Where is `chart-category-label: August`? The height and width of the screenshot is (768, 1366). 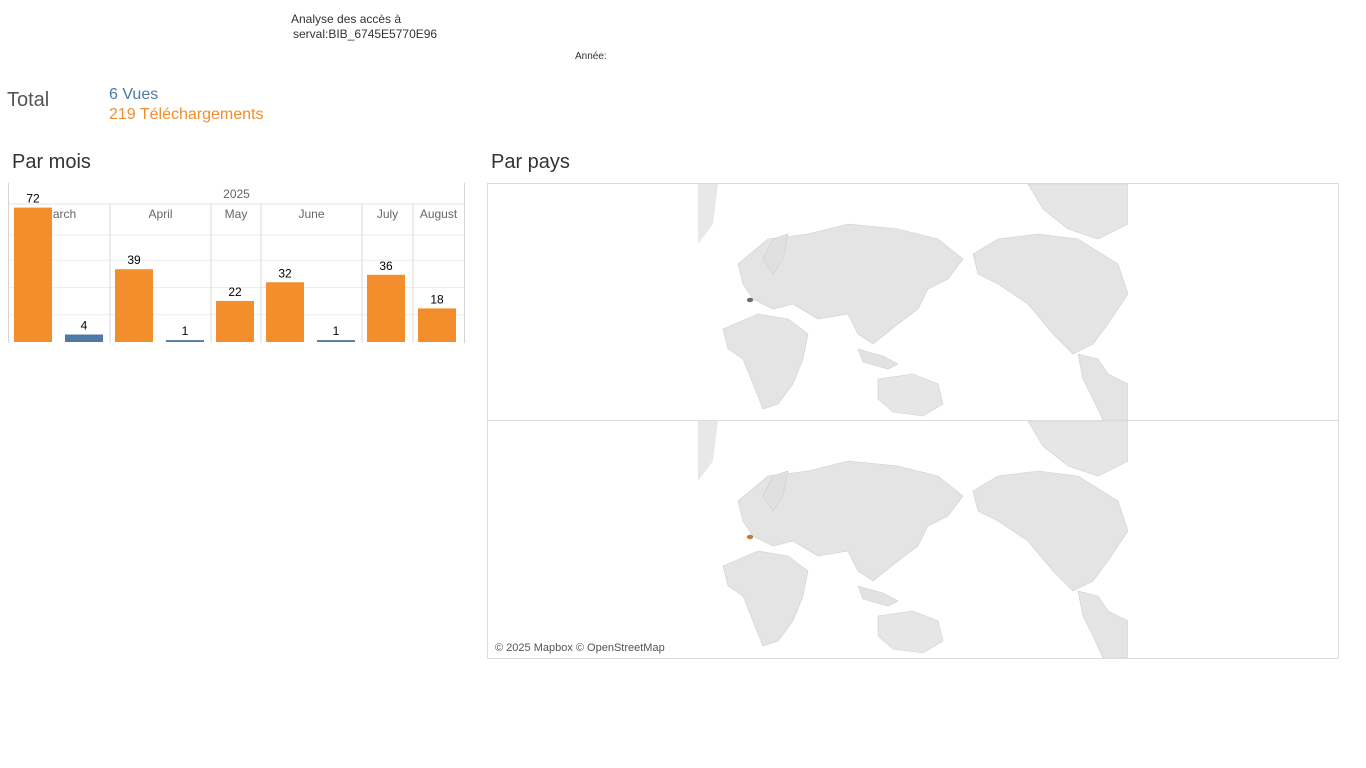 chart-category-label: August is located at coordinates (439, 214).